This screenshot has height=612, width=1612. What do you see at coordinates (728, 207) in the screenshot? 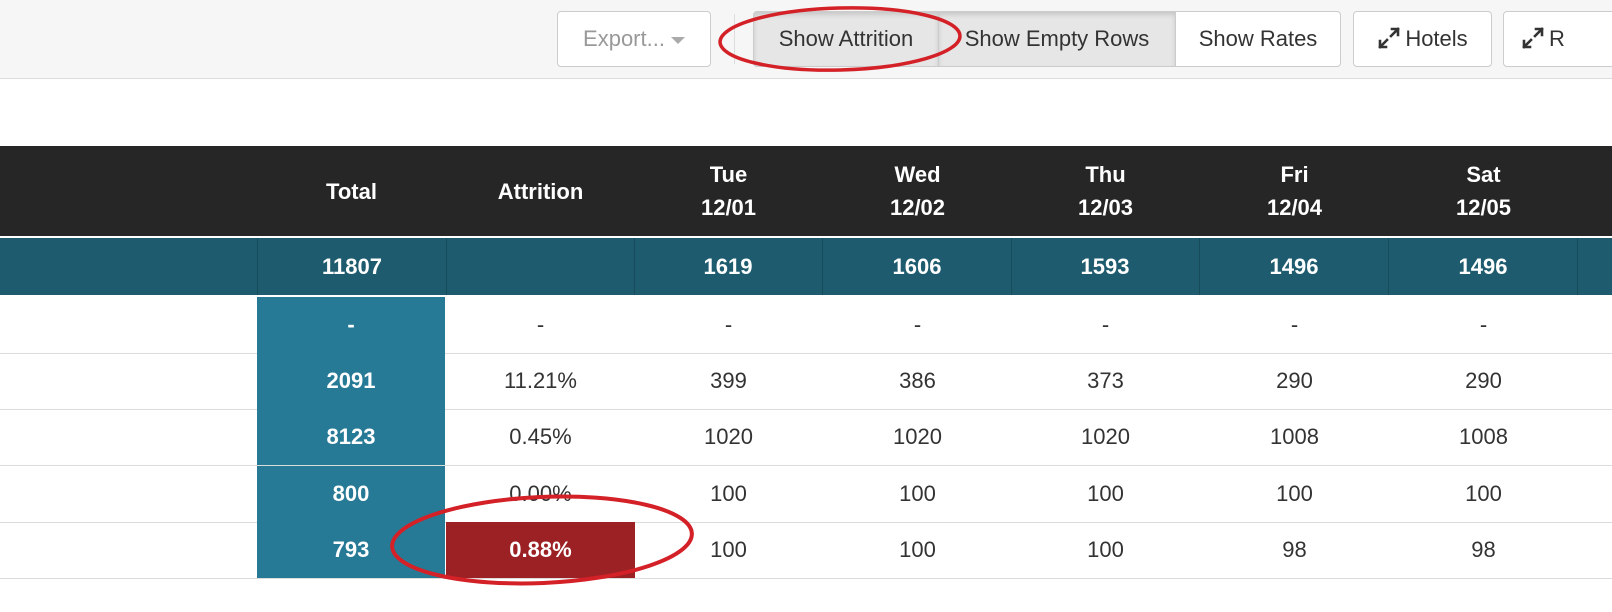
I see `day-date: 12/01` at bounding box center [728, 207].